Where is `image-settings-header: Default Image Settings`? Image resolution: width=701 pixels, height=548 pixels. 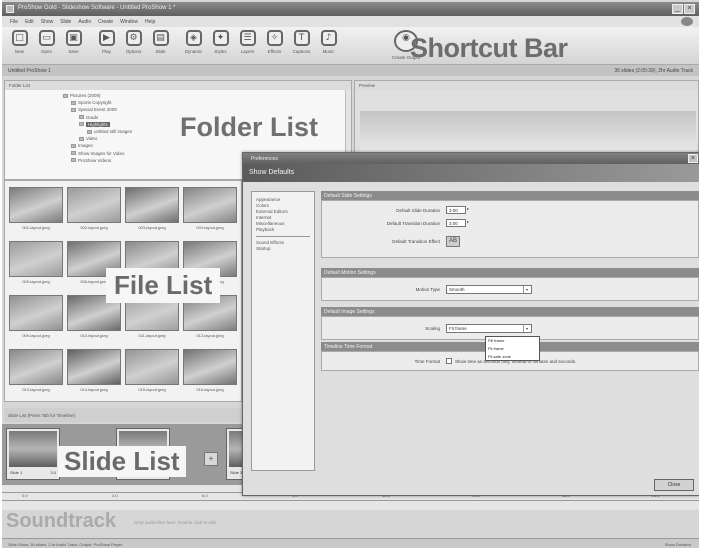 image-settings-header: Default Image Settings is located at coordinates (510, 311).